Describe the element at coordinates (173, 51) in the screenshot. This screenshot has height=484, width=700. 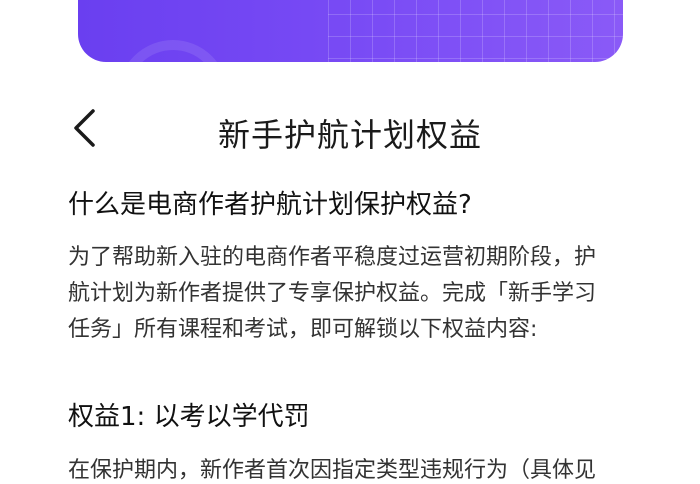
I see `banner-ring-decoration` at that location.